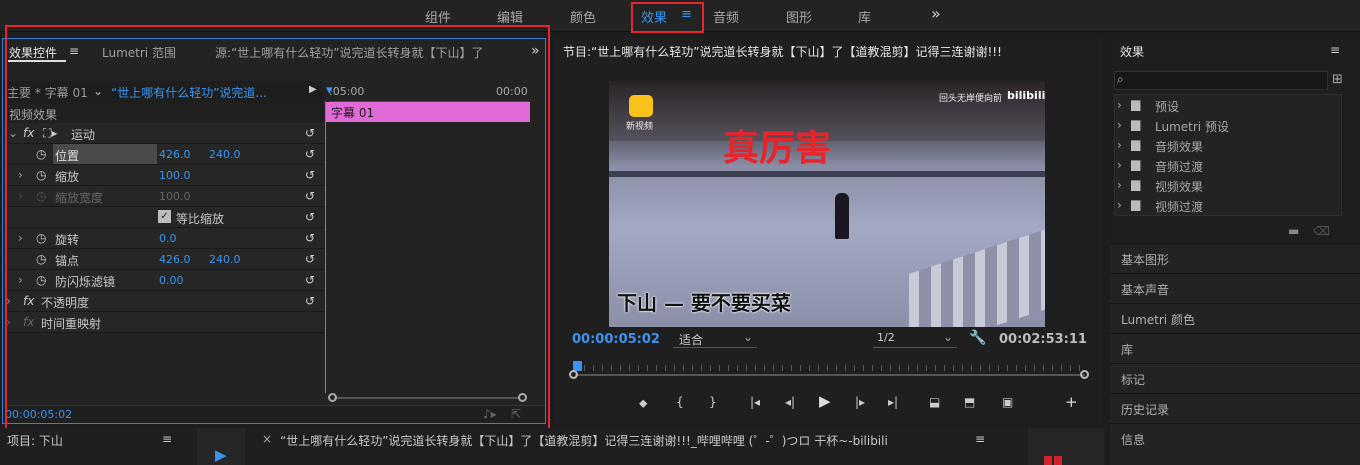 The height and width of the screenshot is (465, 1360). What do you see at coordinates (1229, 165) in the screenshot?
I see `tree-item-audio-transitions: › ▆ 音频过渡` at bounding box center [1229, 165].